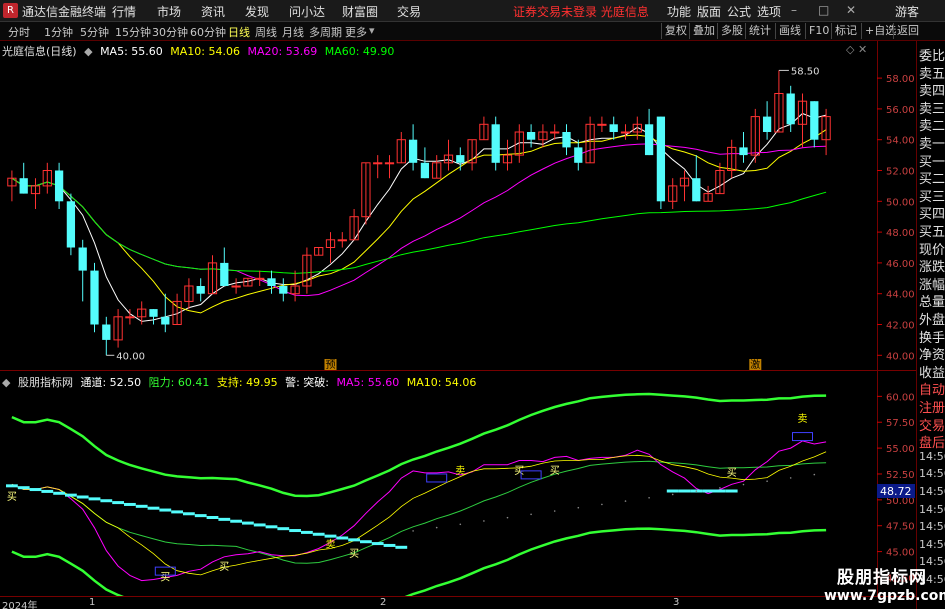  What do you see at coordinates (739, 11) in the screenshot?
I see `menu-formula: 公式` at bounding box center [739, 11].